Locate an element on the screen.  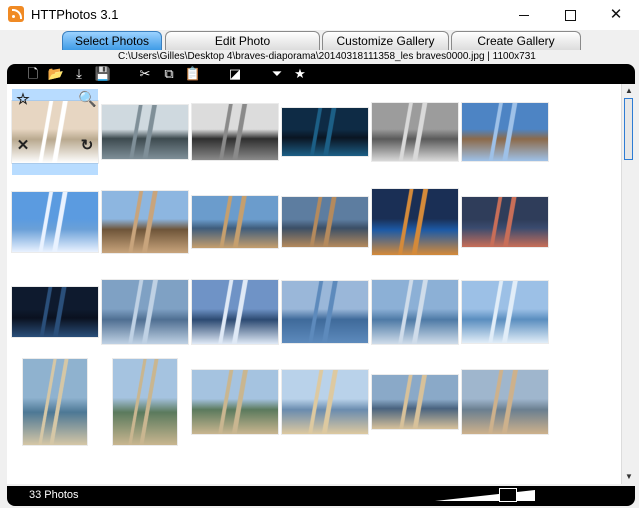
tab-select-photos: Select Photos is located at coordinates (112, 40).